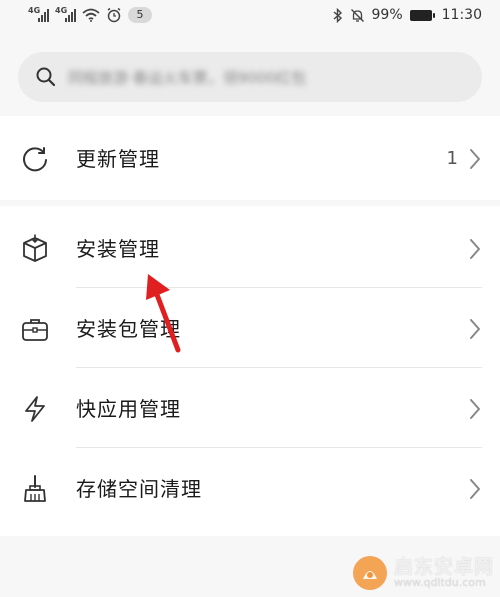  Describe the element at coordinates (443, 566) in the screenshot. I see `watermark-title: 启东安卓网` at that location.